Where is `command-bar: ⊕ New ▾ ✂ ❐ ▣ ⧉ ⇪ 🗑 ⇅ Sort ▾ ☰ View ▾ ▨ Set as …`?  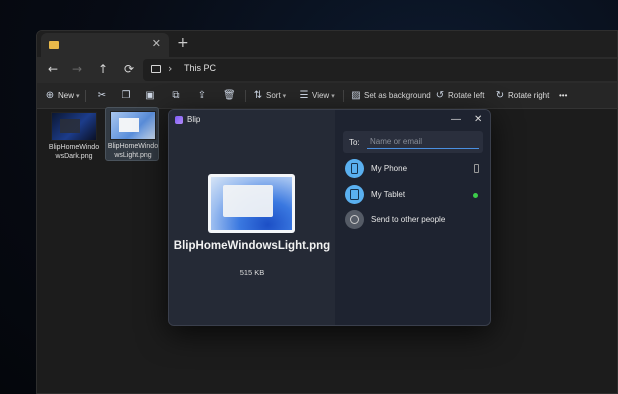
command-bar: ⊕ New ▾ ✂ ❐ ▣ ⧉ ⇪ 🗑 ⇅ Sort ▾ ☰ View ▾ ▨ Set as … is located at coordinates (327, 96).